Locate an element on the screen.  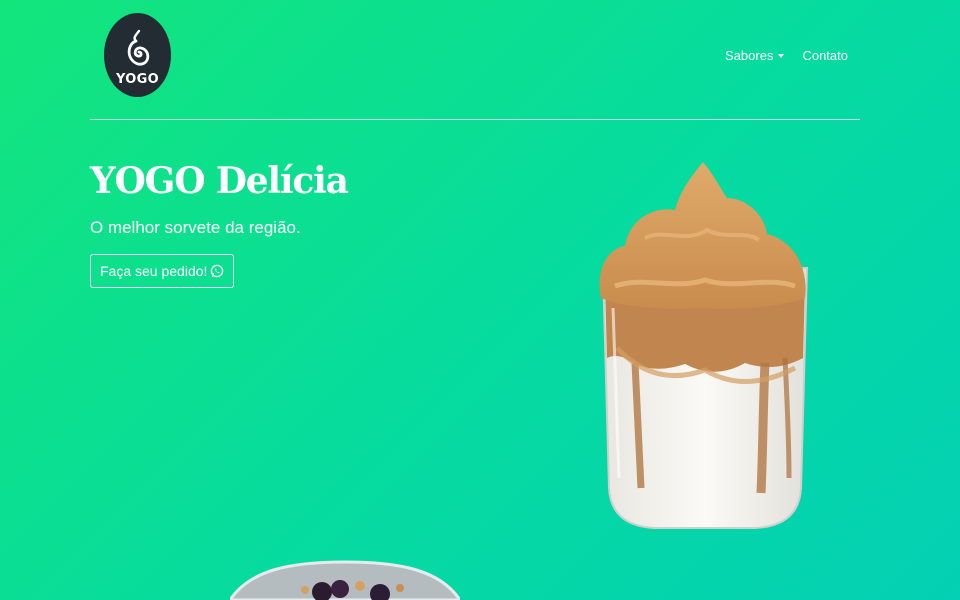
hero-subtitle: O melhor sorvete da região. is located at coordinates (195, 227).